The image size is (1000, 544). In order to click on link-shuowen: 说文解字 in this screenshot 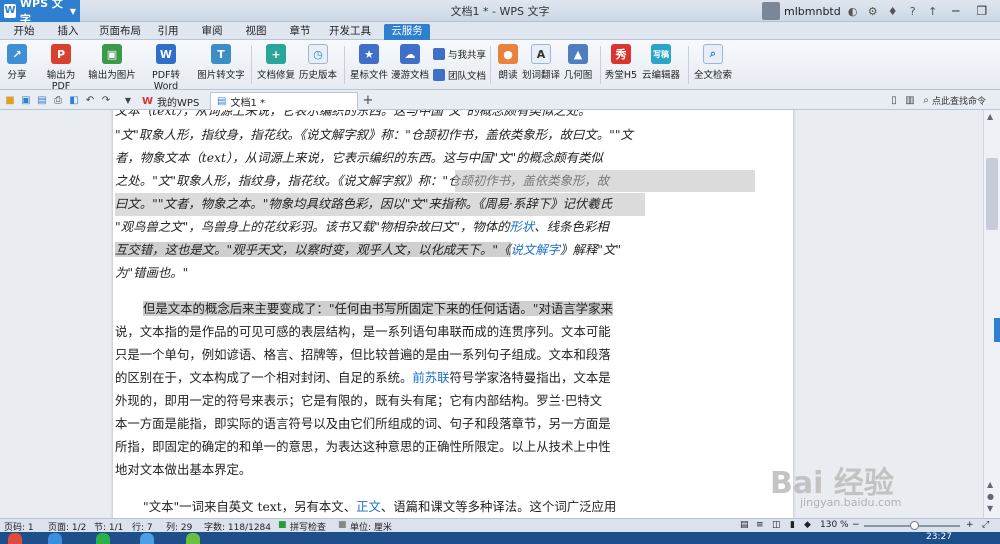, I will do `click(536, 249)`.